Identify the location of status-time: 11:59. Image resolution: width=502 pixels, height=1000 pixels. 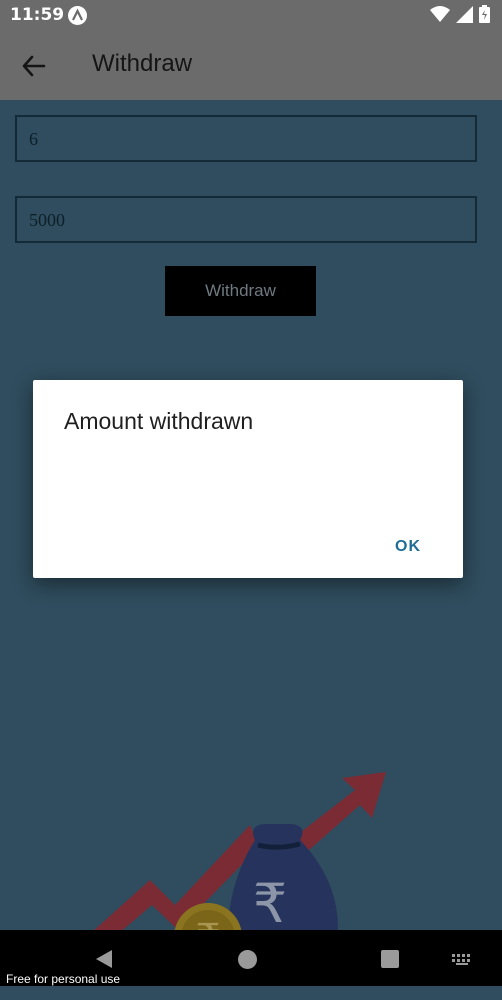
(37, 15).